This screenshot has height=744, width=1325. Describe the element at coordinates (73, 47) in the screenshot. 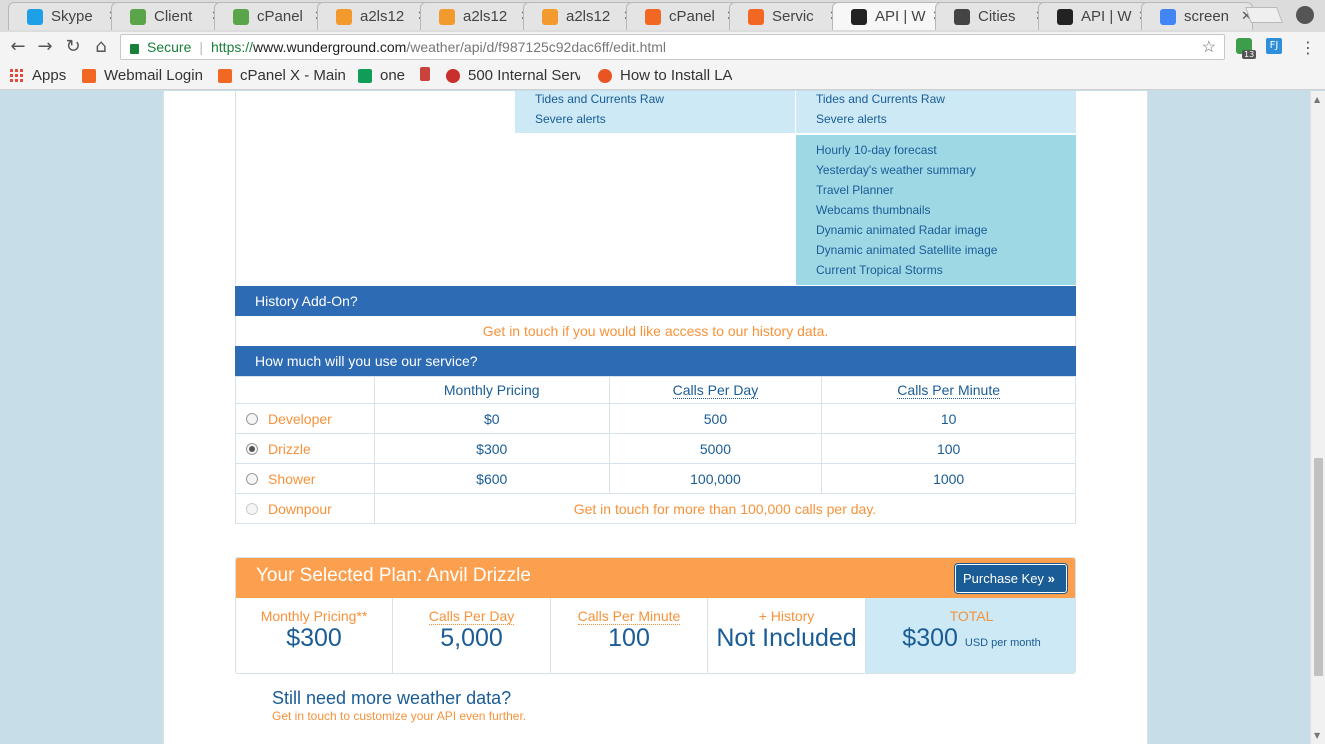

I see `reload-icon: ↻` at that location.